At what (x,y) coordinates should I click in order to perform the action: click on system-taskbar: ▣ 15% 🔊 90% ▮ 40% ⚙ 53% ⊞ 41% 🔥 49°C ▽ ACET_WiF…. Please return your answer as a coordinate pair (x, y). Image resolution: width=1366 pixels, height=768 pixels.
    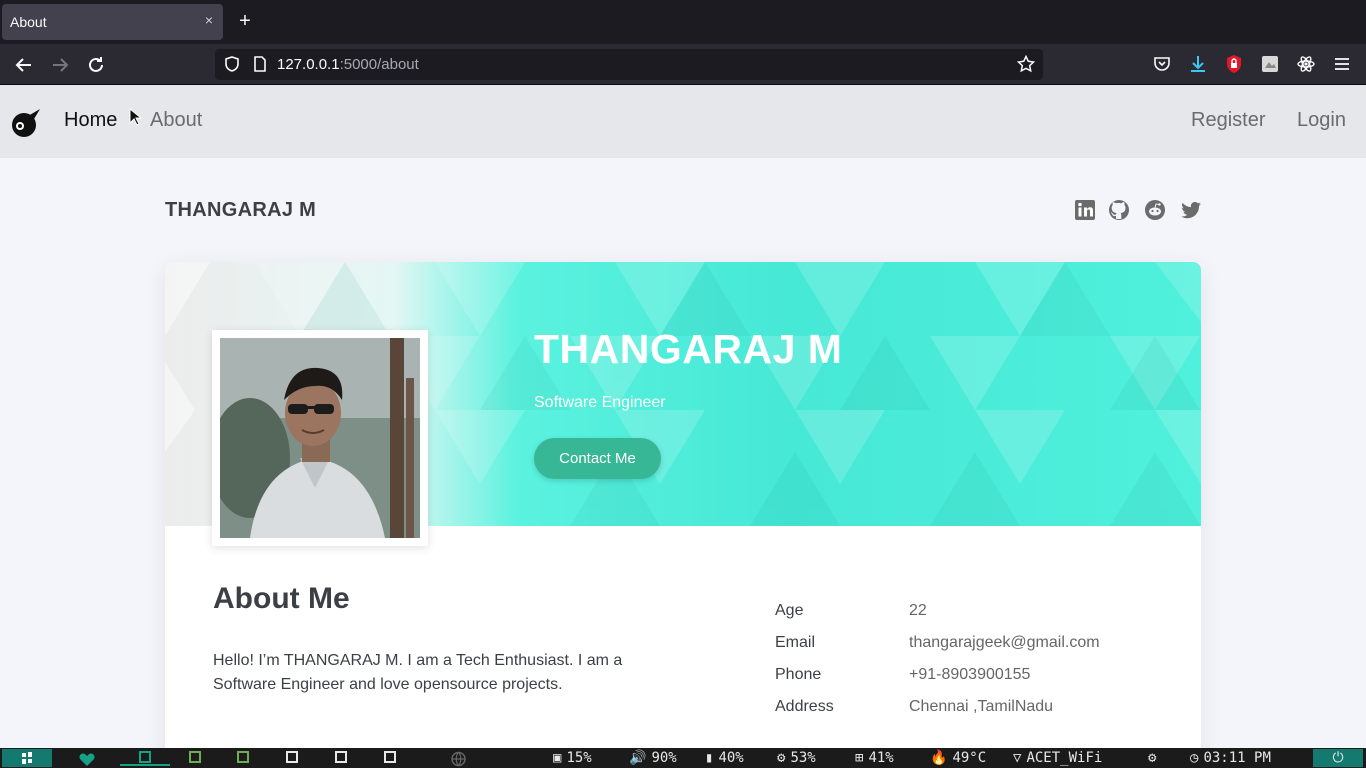
    Looking at the image, I should click on (683, 758).